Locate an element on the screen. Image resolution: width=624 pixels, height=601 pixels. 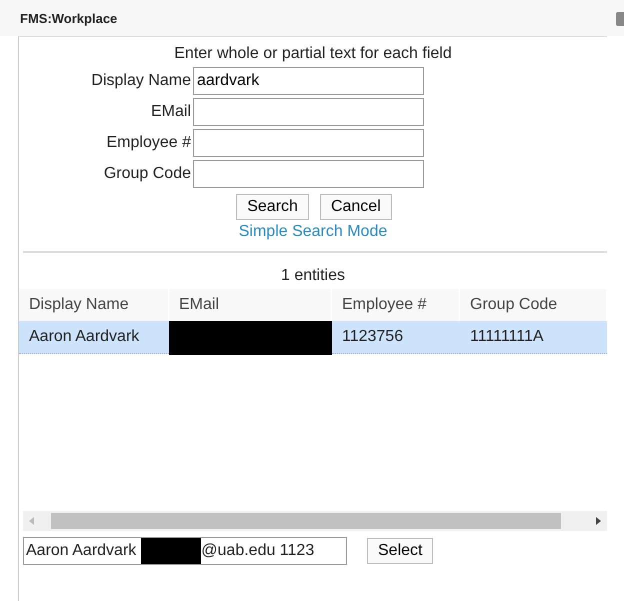
field-label: Group Code is located at coordinates (146, 174).